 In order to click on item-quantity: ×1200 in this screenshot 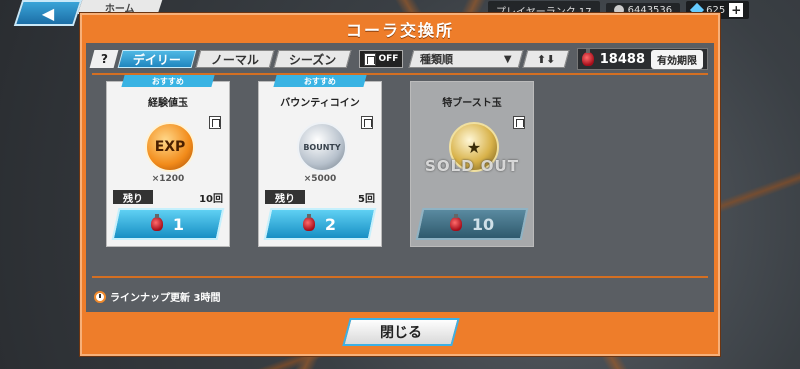, I will do `click(168, 179)`.